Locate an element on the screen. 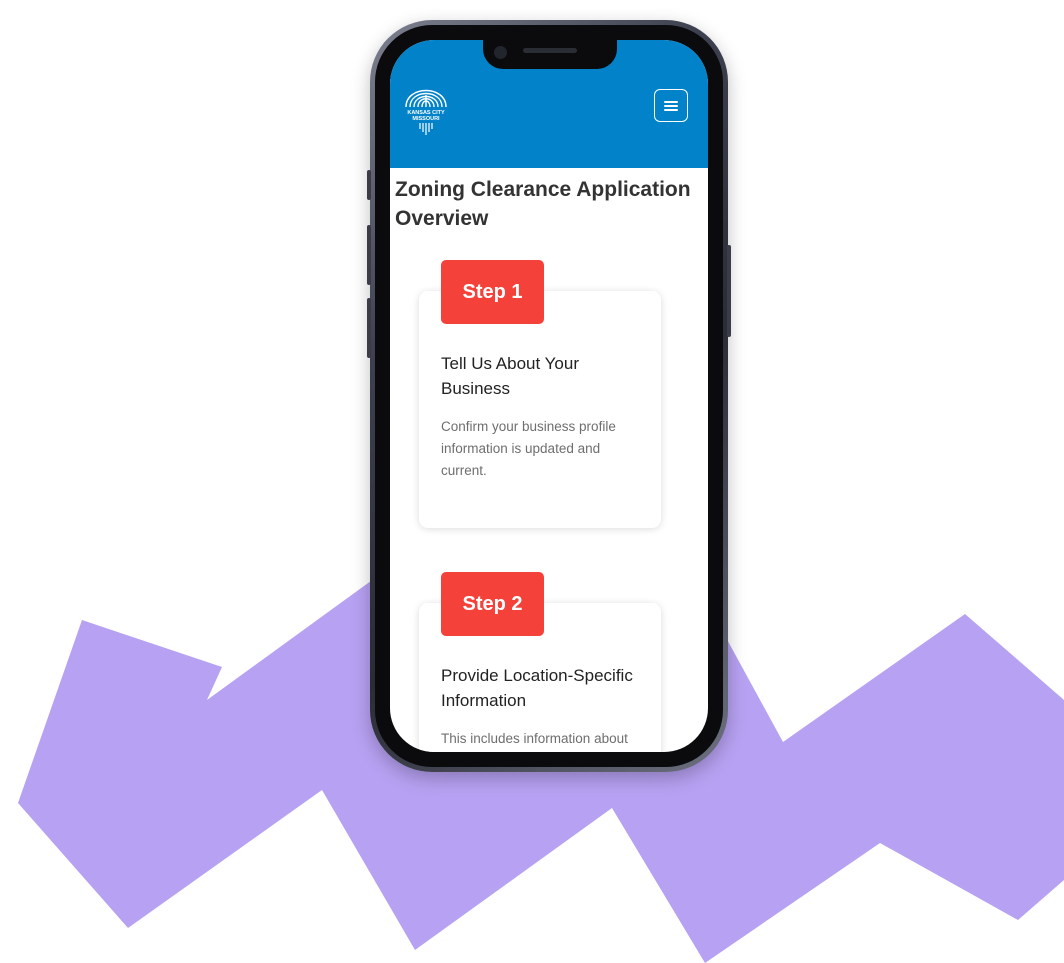  page-title: Zoning Clearance Application Overview is located at coordinates (543, 204).